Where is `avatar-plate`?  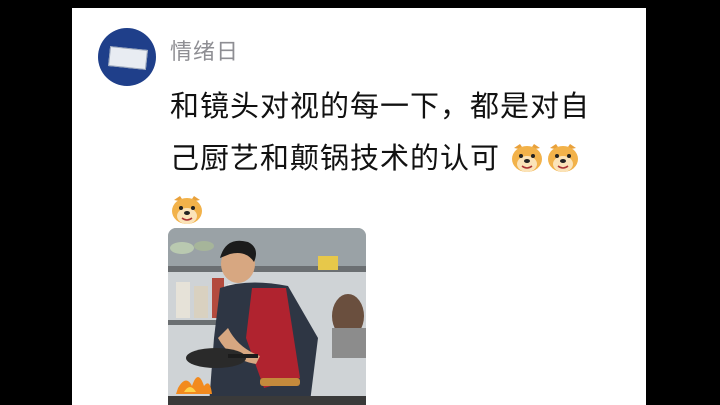 avatar-plate is located at coordinates (128, 58).